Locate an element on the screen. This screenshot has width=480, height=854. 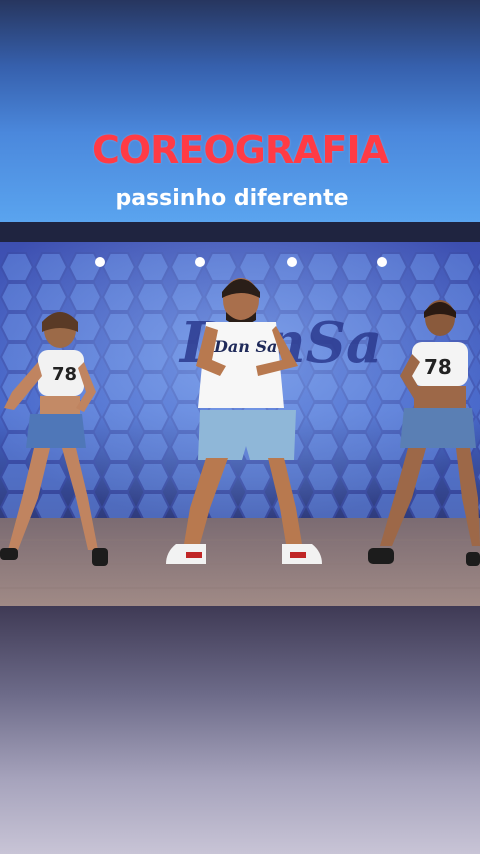
dance-floor is located at coordinates (240, 562).